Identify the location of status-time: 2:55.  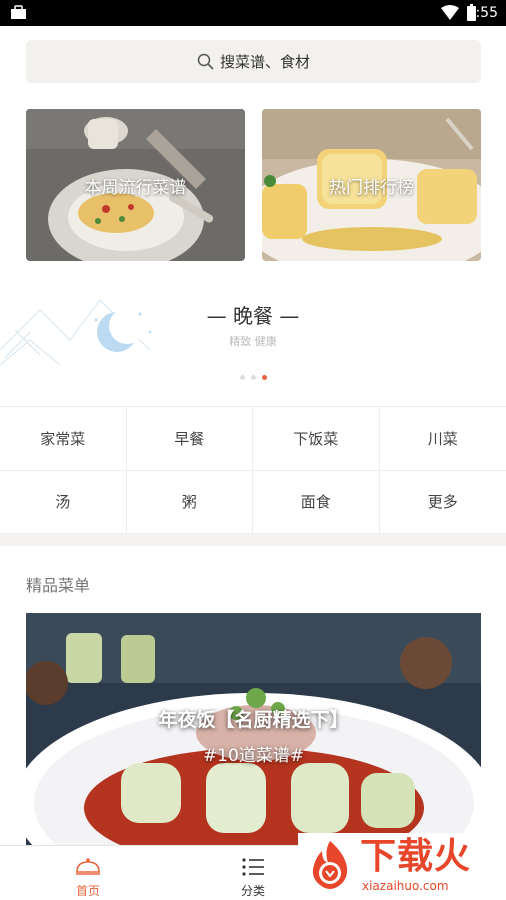
(482, 13).